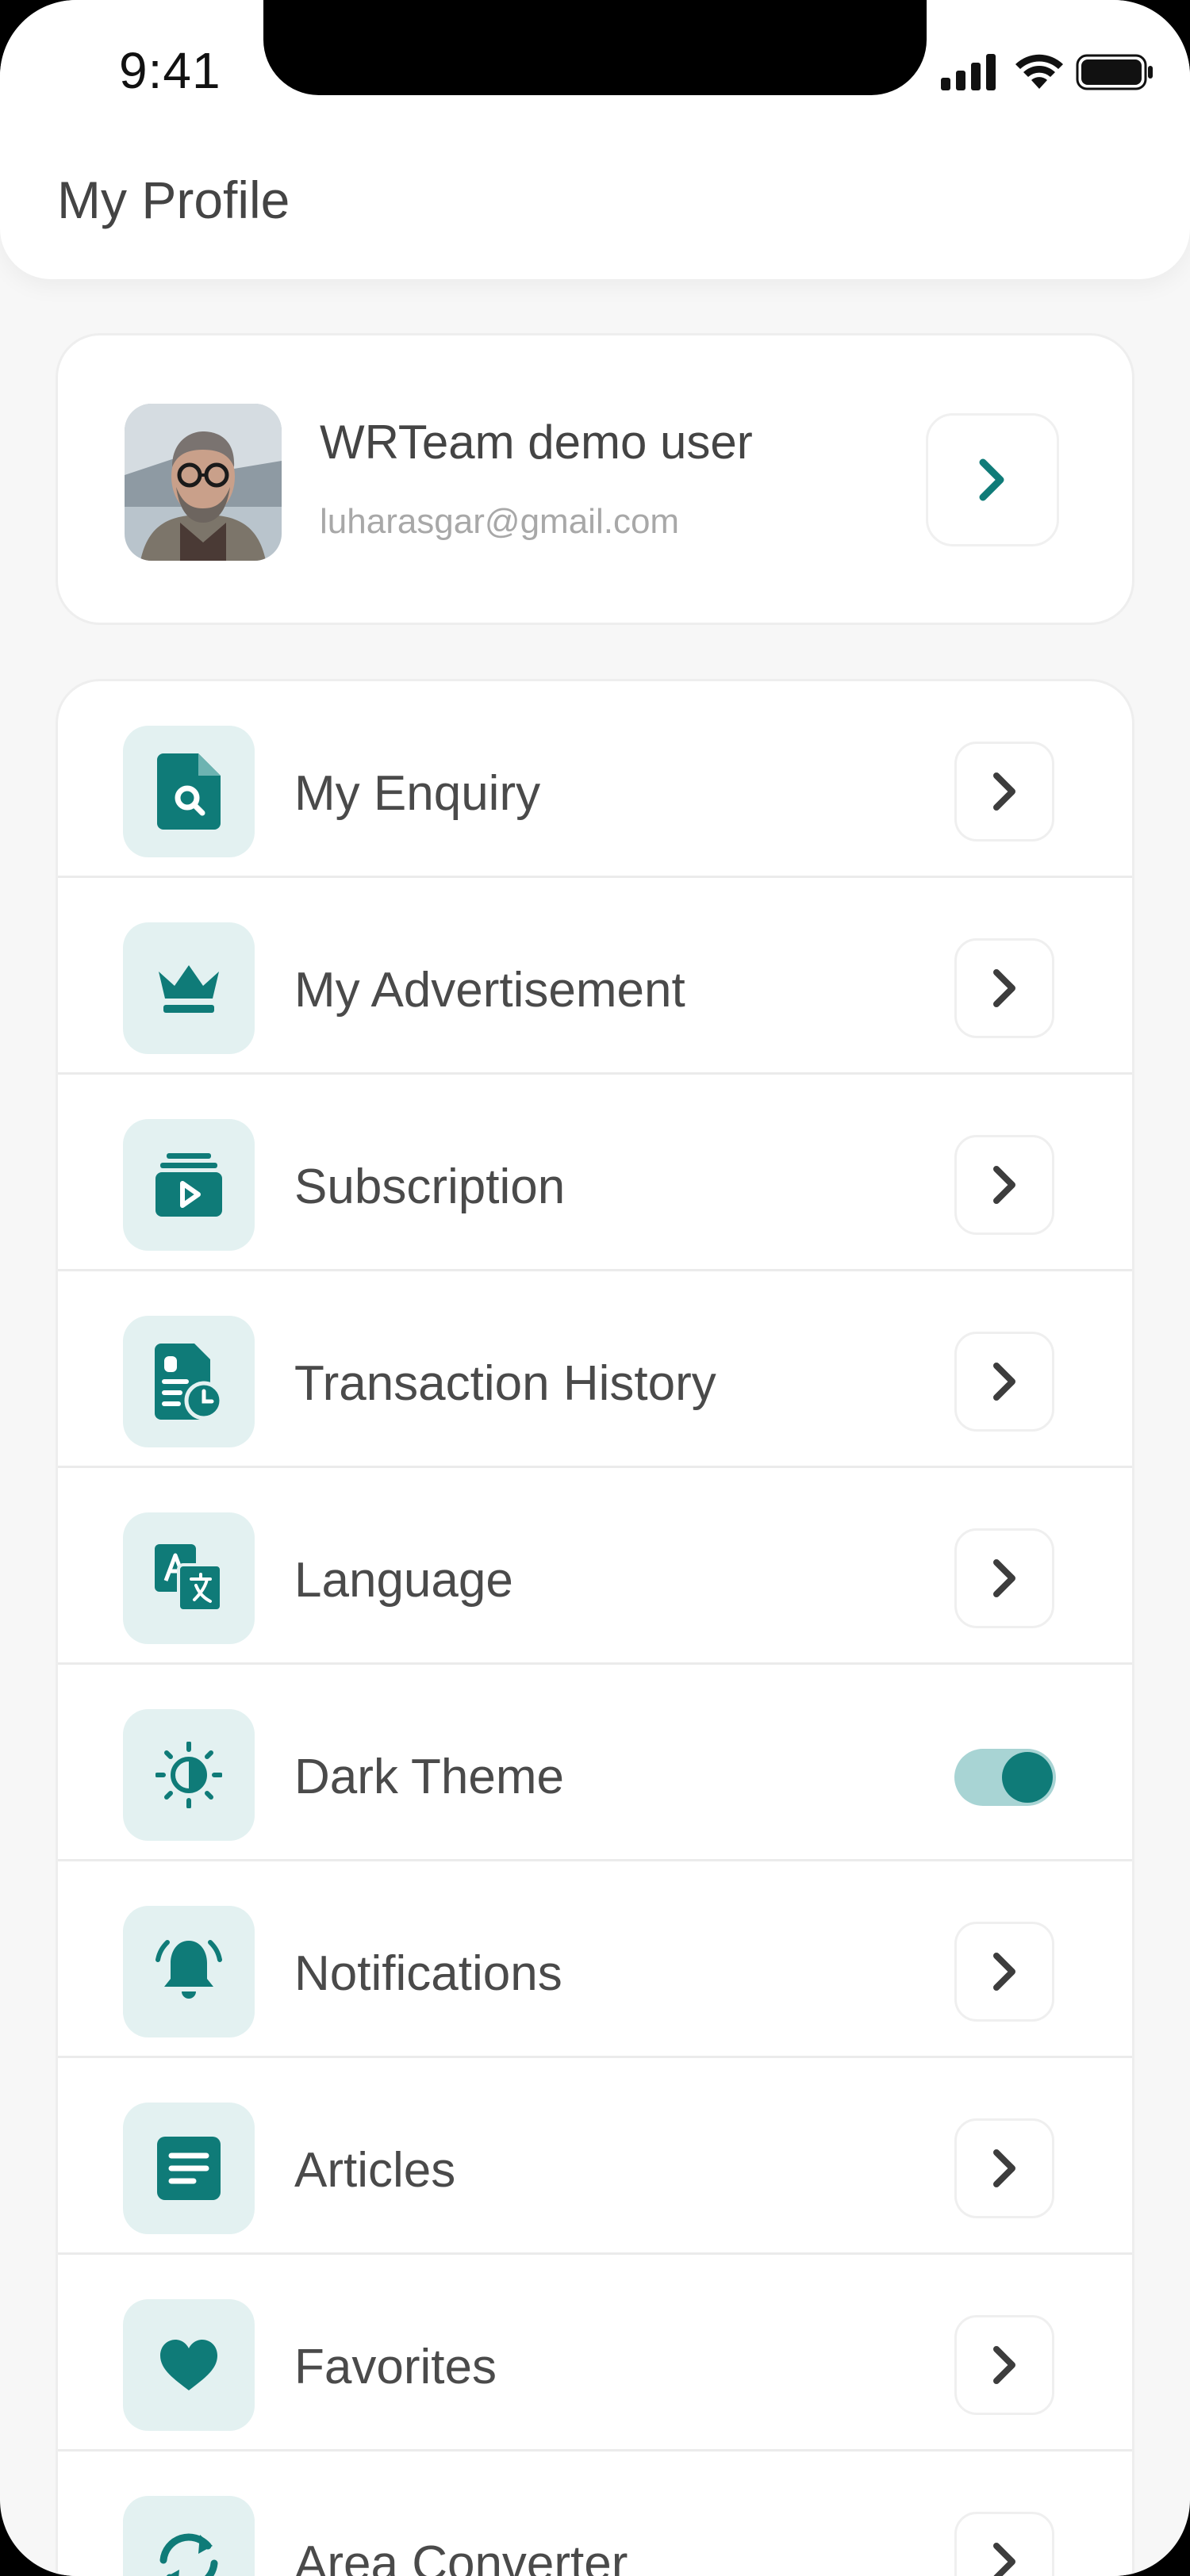  What do you see at coordinates (170, 71) in the screenshot?
I see `status-time: 9:41` at bounding box center [170, 71].